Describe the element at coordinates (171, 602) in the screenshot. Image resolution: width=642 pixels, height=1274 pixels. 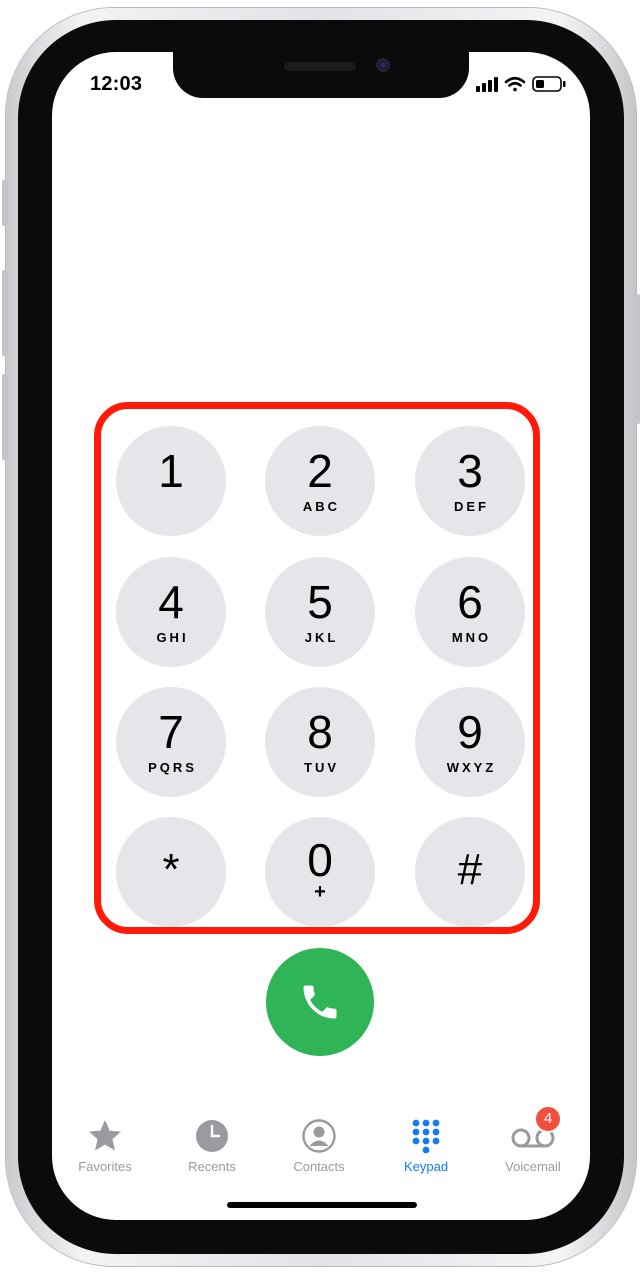
I see `key-digit: 4` at that location.